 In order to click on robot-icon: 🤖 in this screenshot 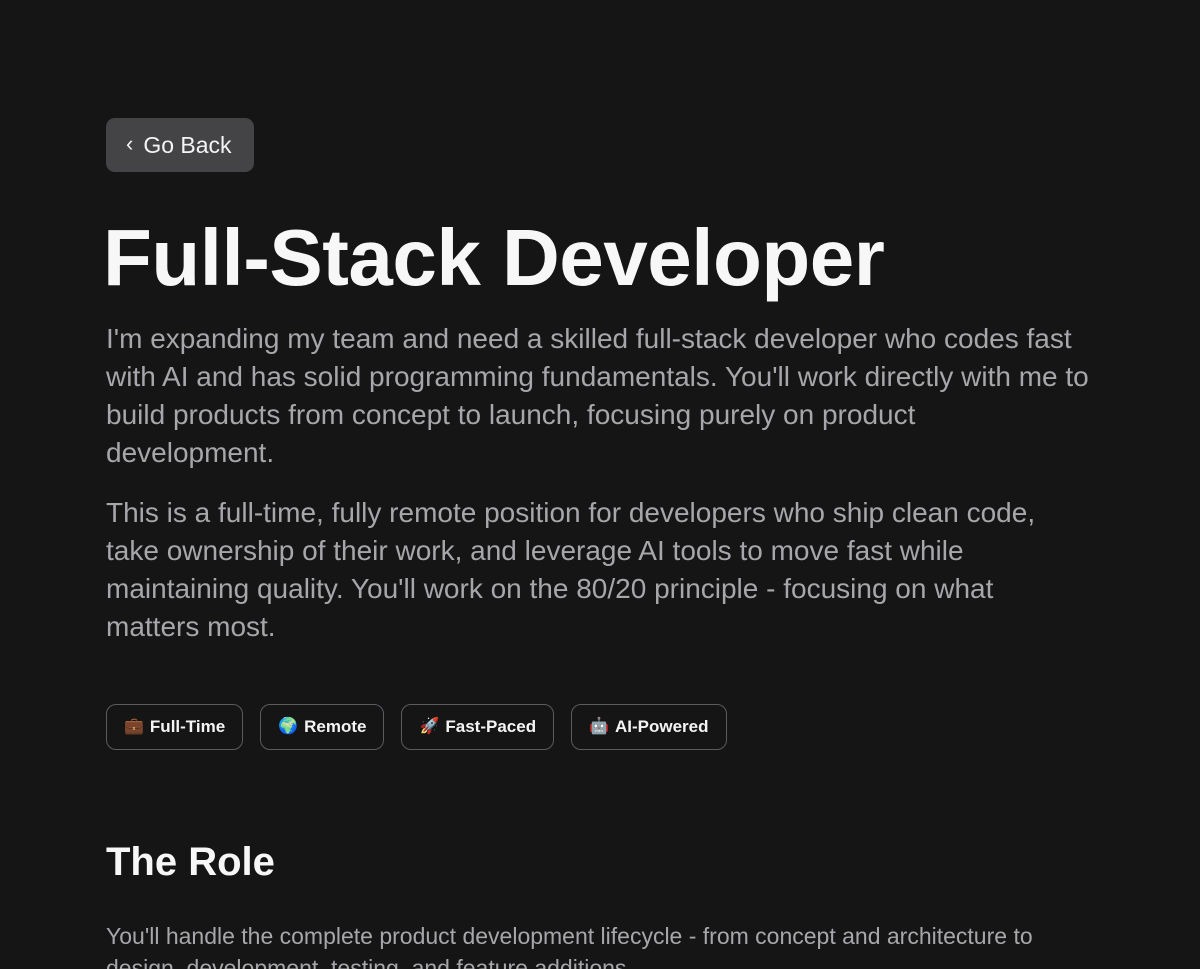, I will do `click(599, 726)`.